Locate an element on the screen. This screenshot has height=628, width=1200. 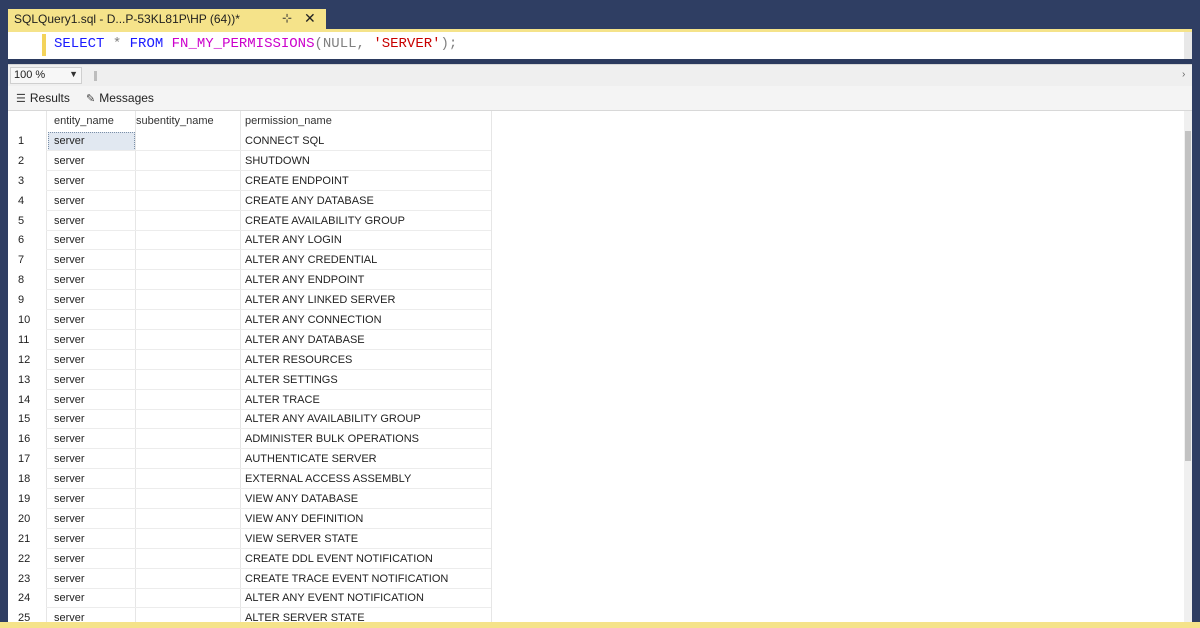
cell-permission-name: ALTER SERVER STATE is located at coordinates (305, 617).